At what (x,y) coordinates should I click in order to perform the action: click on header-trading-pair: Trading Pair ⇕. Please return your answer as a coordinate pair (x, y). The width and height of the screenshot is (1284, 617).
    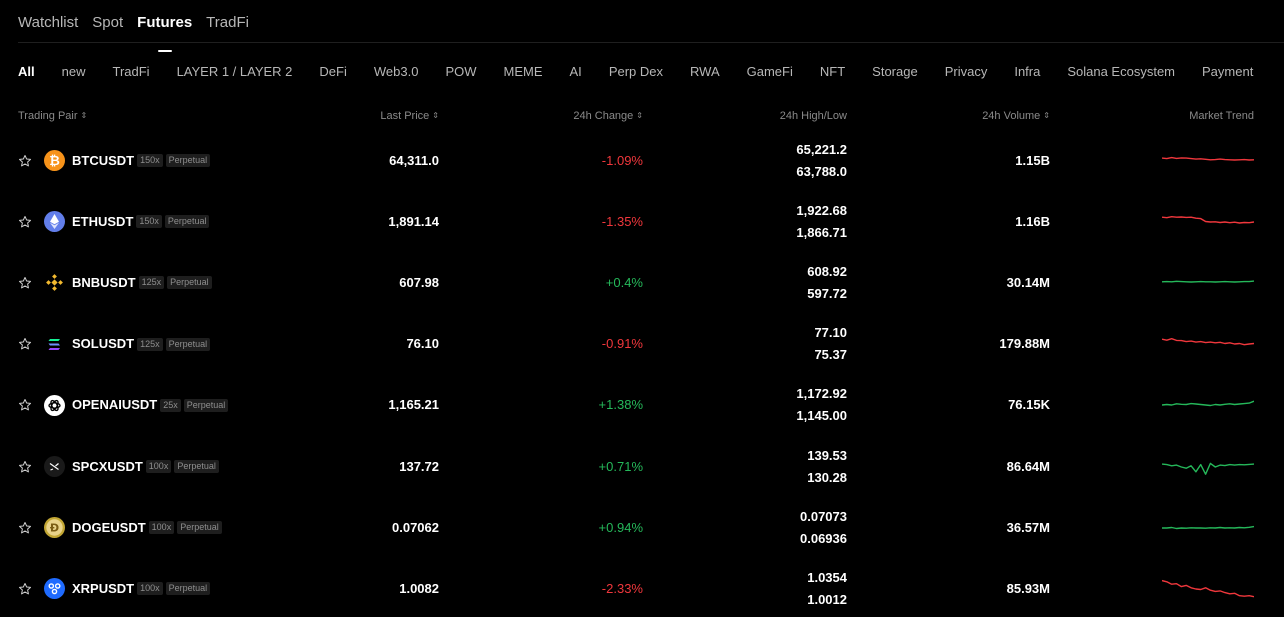
    Looking at the image, I should click on (52, 116).